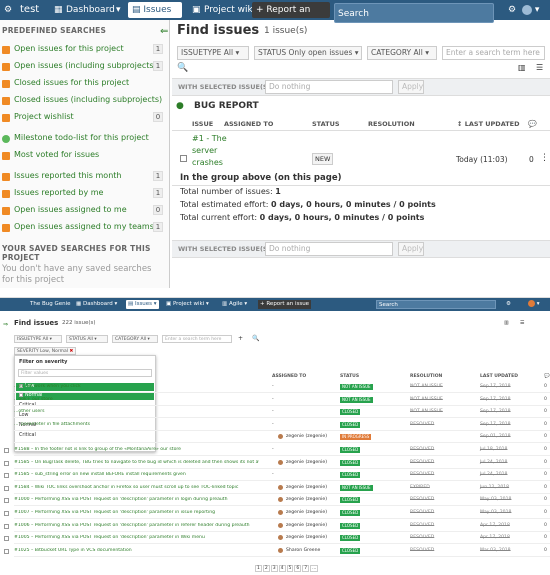 This screenshot has width=550, height=575. What do you see at coordinates (84, 102) in the screenshot?
I see `search-closed-issues-subprojects: Closed issues (including subprojects)` at bounding box center [84, 102].